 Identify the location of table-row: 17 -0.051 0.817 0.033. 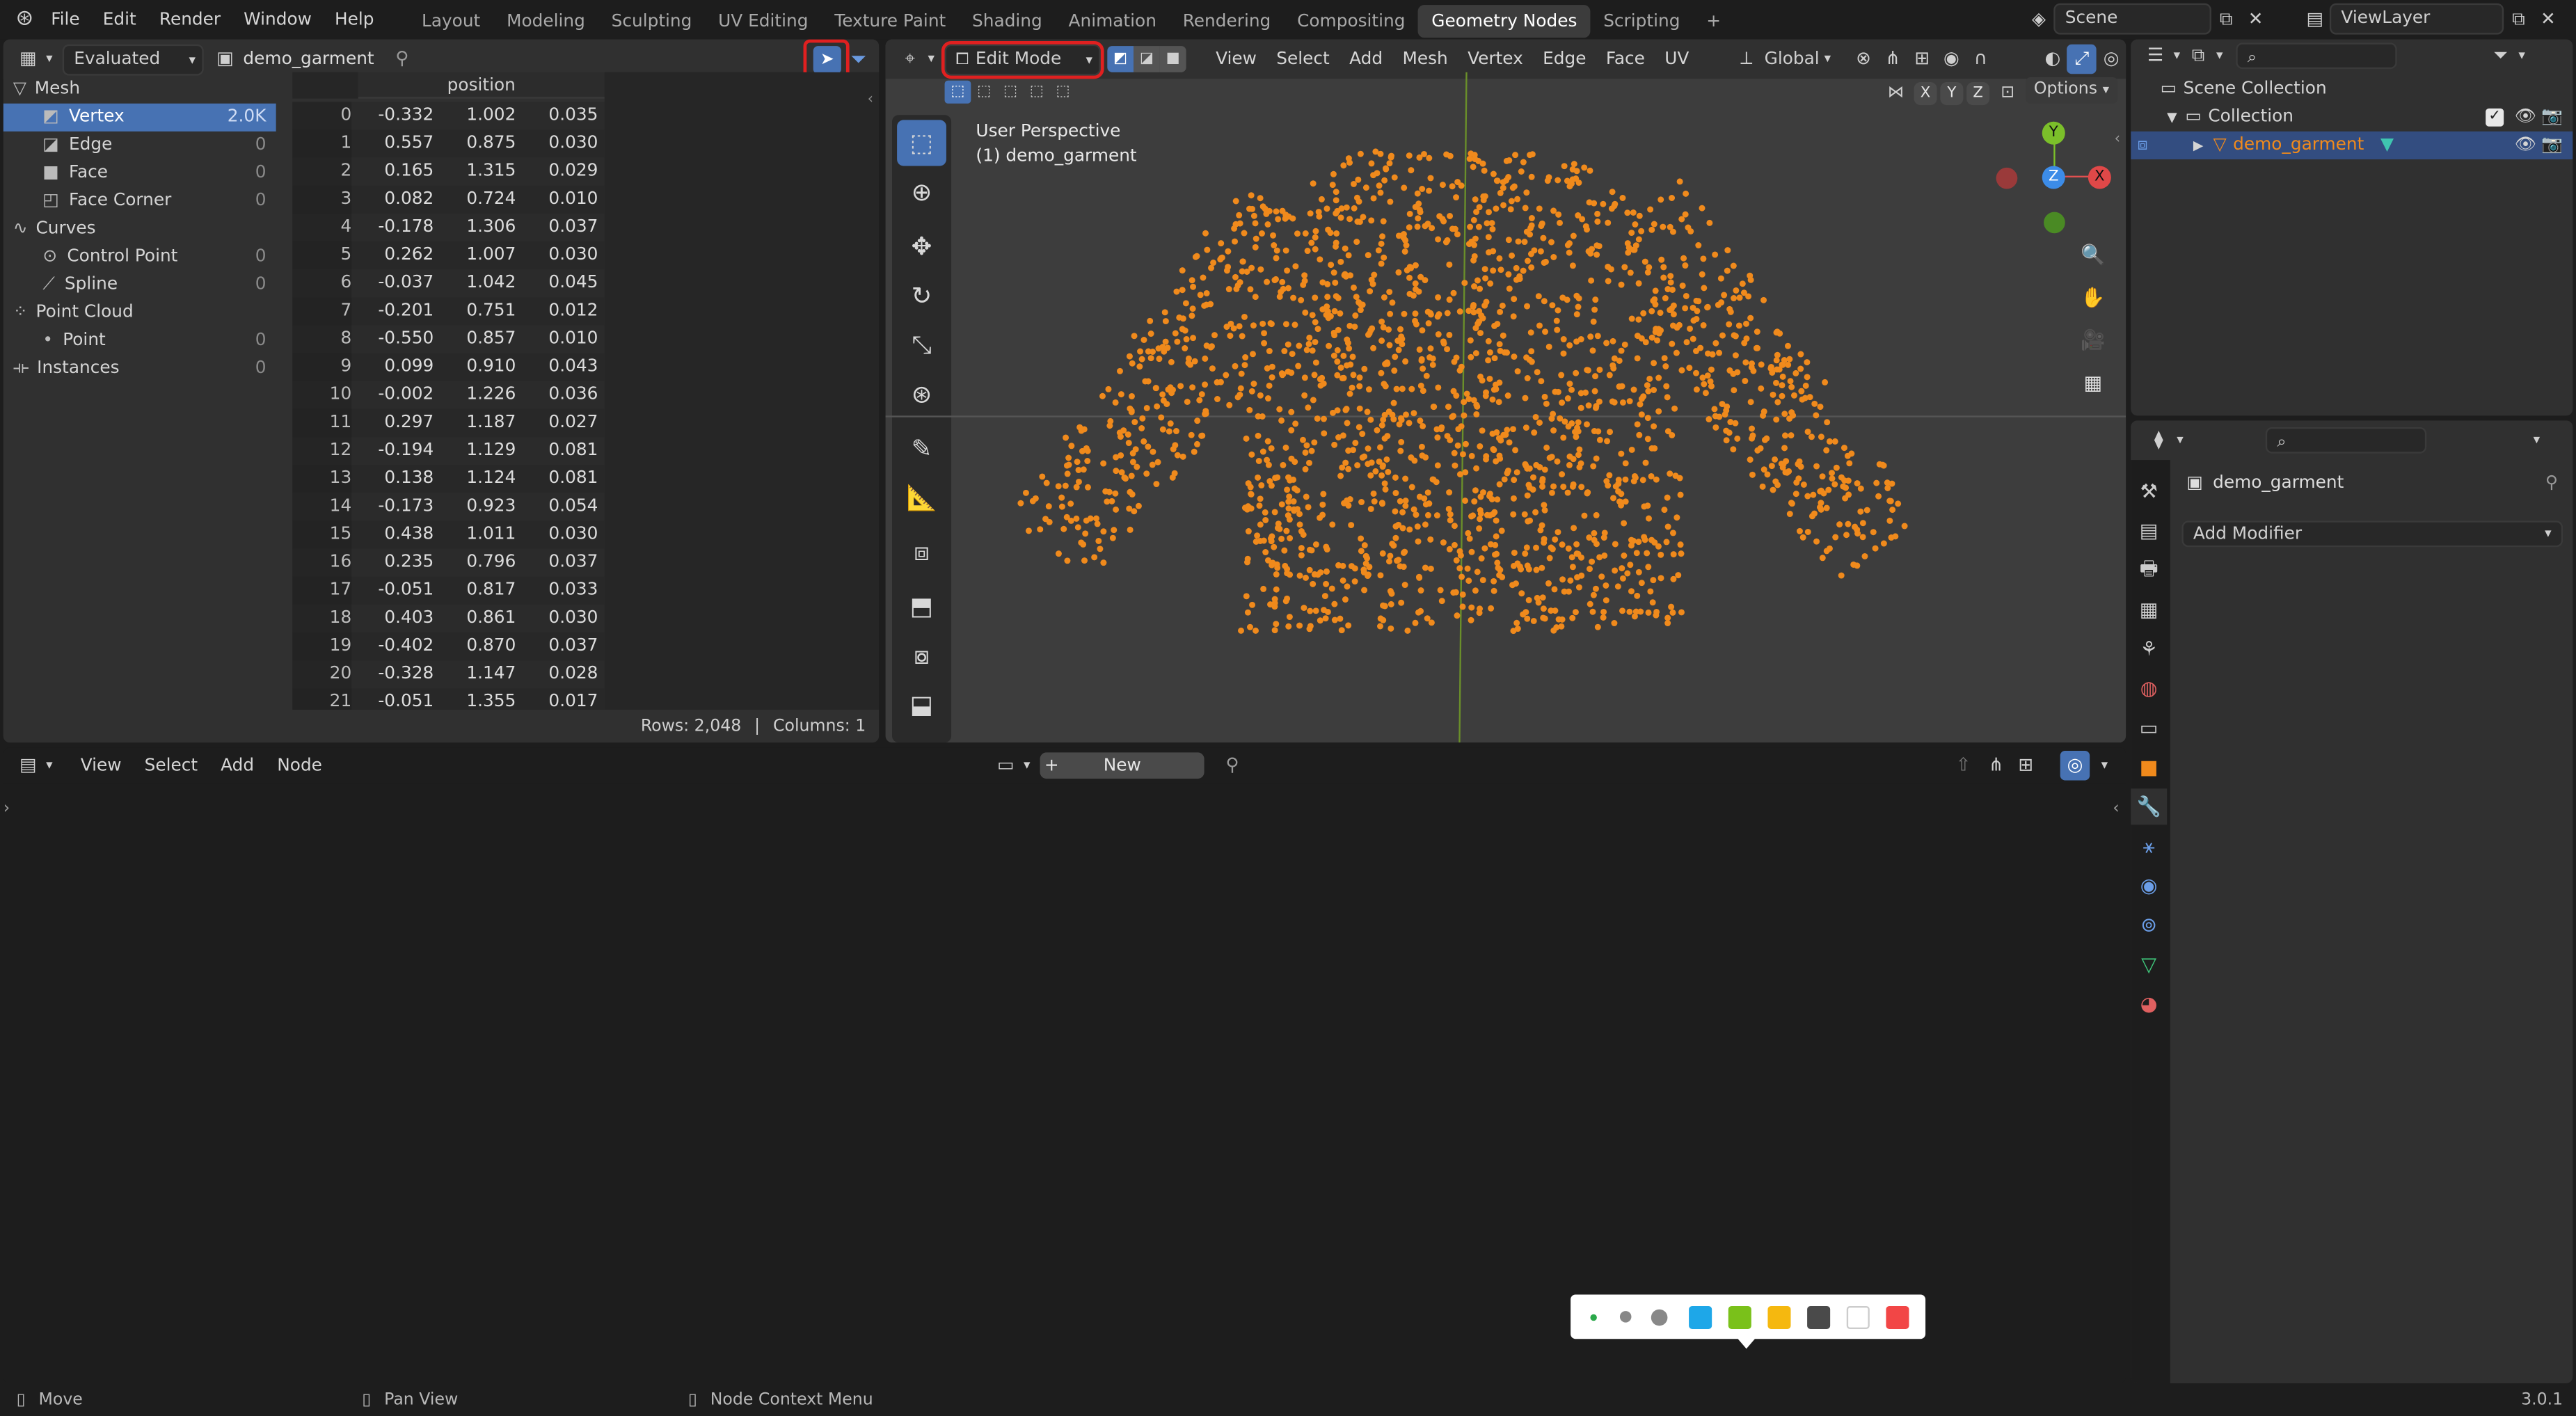
(448, 590).